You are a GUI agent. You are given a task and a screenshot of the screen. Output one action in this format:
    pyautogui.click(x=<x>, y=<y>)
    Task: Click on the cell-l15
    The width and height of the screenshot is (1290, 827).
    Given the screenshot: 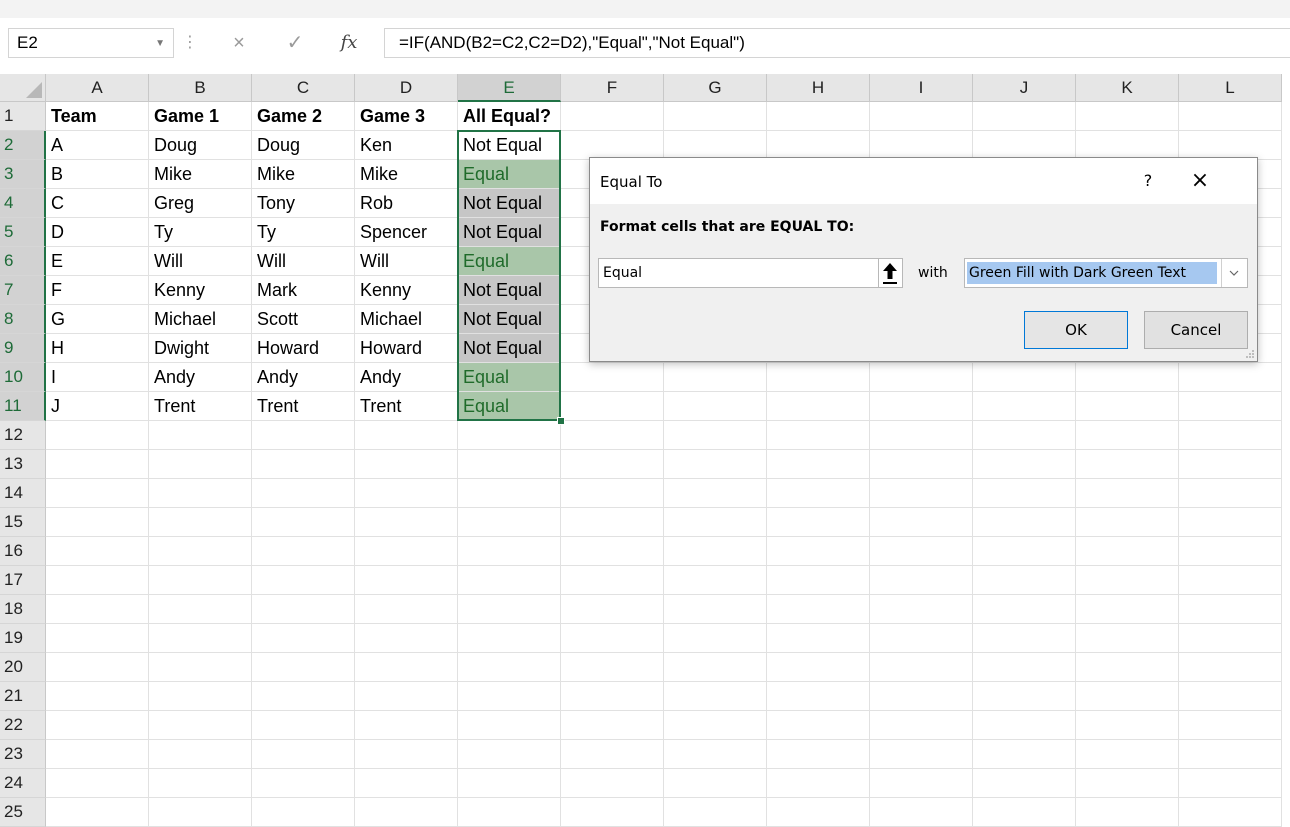 What is the action you would take?
    pyautogui.click(x=1230, y=522)
    